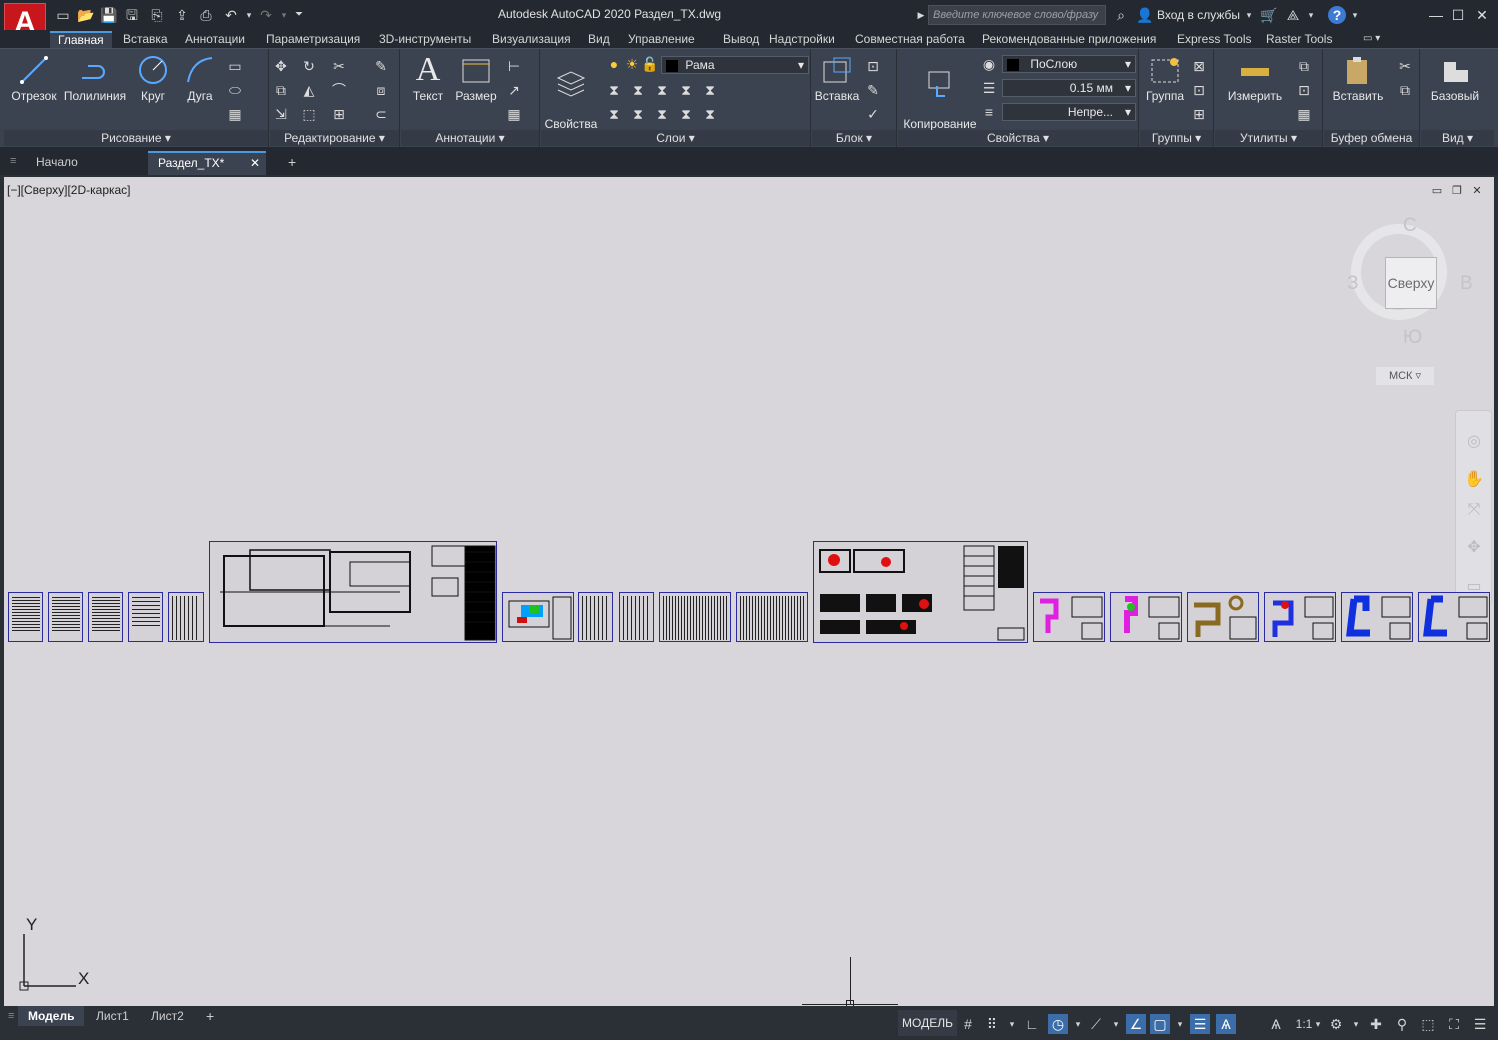 This screenshot has width=1498, height=1040. Describe the element at coordinates (1466, 284) in the screenshot. I see `compass-east: В` at that location.